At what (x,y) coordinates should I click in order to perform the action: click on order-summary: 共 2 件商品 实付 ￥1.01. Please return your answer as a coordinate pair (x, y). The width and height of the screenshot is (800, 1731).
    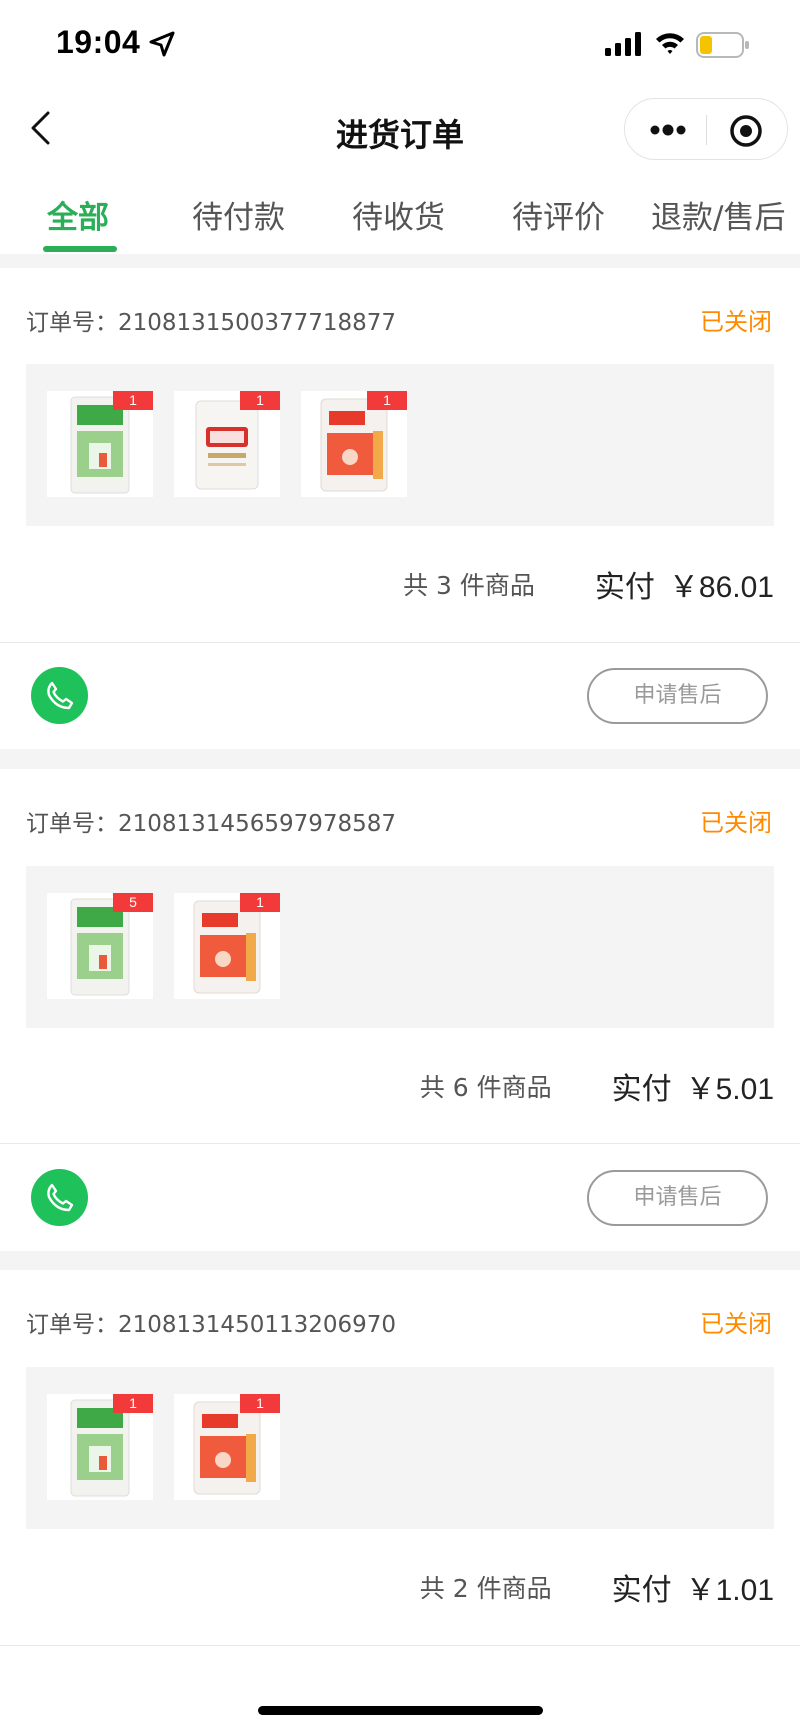
    Looking at the image, I should click on (596, 1587).